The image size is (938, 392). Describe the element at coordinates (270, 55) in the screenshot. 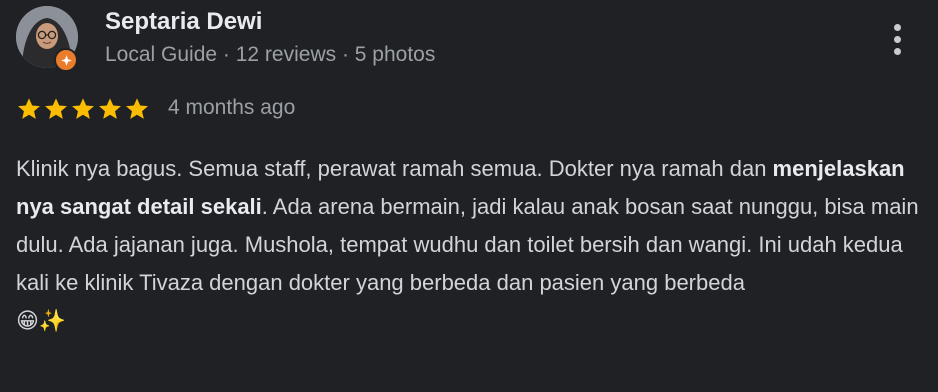

I see `reviewer-meta: Local Guide · 12 reviews · 5 photos` at that location.